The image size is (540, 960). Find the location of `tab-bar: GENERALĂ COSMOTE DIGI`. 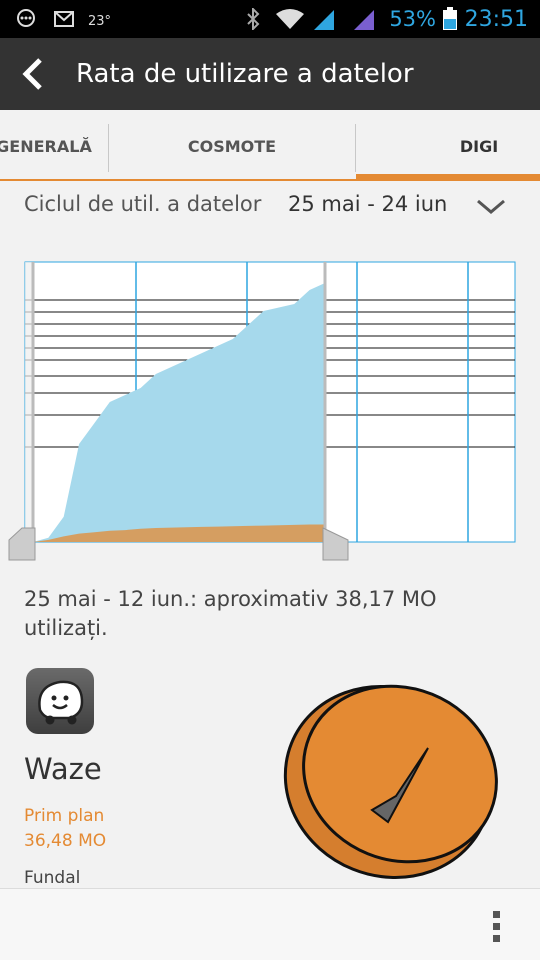

tab-bar: GENERALĂ COSMOTE DIGI is located at coordinates (270, 146).